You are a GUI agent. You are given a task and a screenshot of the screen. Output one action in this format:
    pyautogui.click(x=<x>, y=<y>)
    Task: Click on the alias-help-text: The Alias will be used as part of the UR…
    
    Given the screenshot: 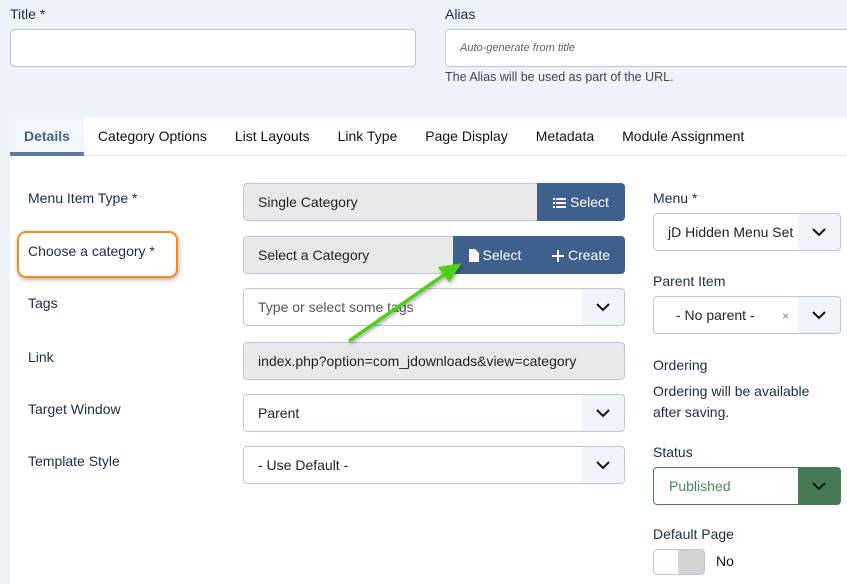 What is the action you would take?
    pyautogui.click(x=559, y=77)
    